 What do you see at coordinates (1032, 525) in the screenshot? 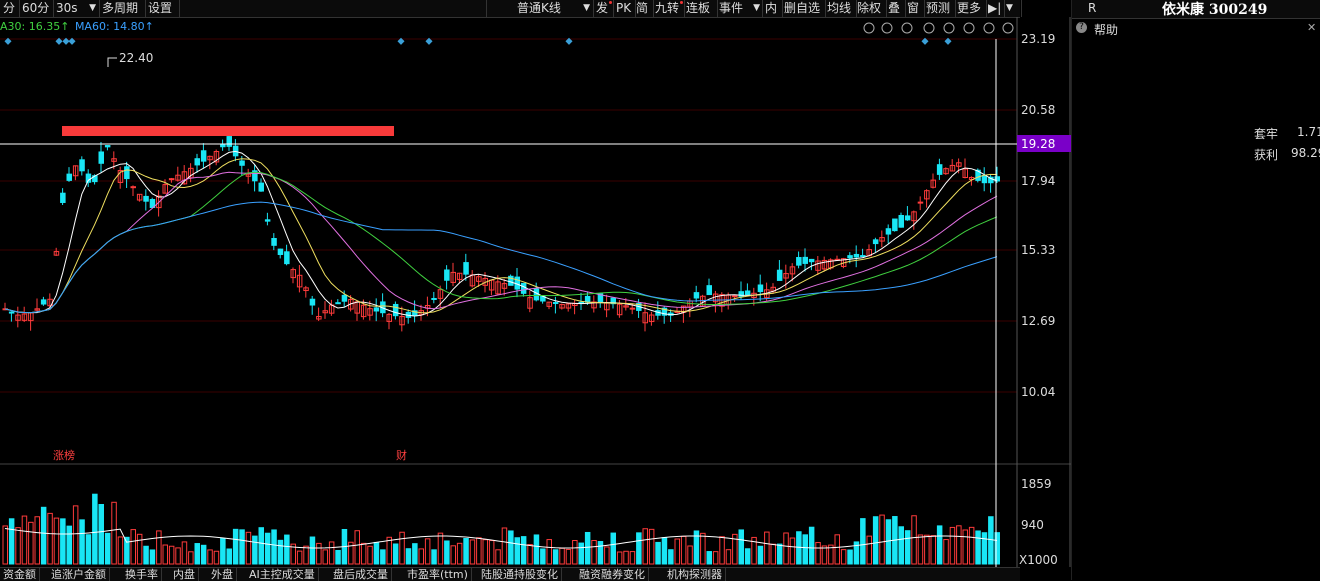
I see `volume-axis-940: 940` at bounding box center [1032, 525].